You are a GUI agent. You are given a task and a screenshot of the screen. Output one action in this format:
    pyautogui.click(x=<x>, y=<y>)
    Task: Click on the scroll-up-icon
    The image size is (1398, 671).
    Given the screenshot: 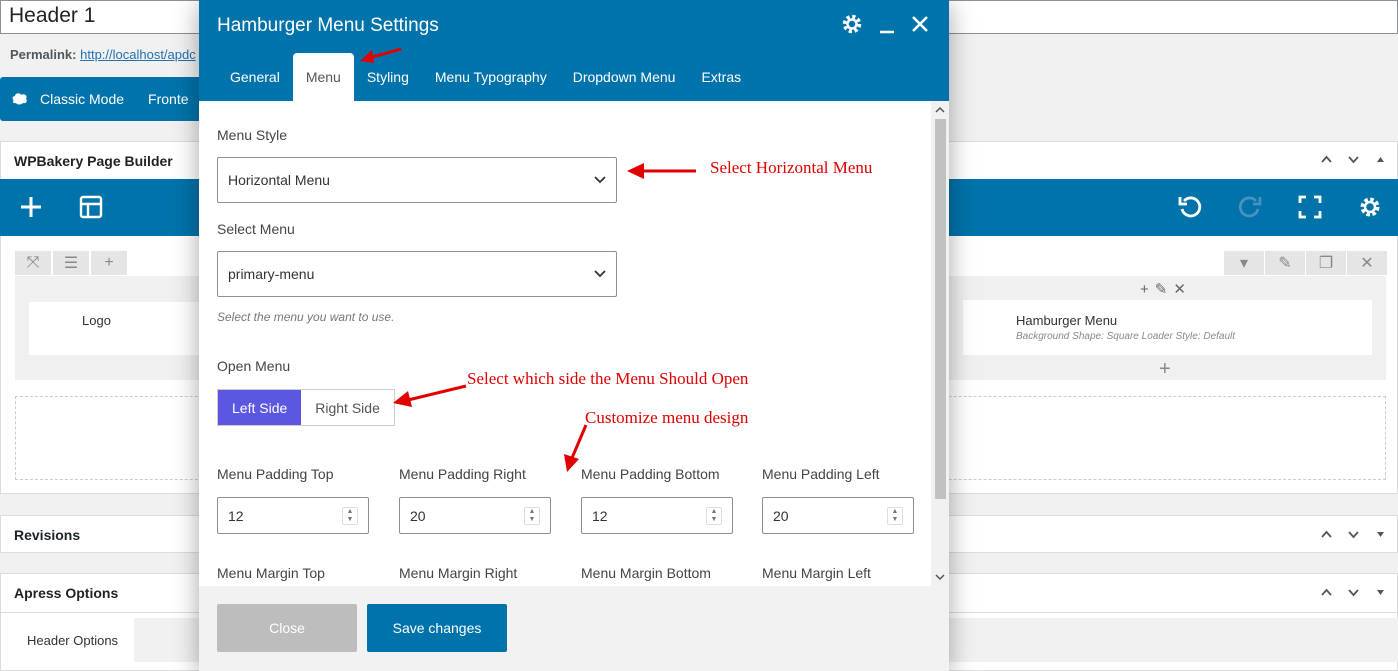 What is the action you would take?
    pyautogui.click(x=940, y=110)
    